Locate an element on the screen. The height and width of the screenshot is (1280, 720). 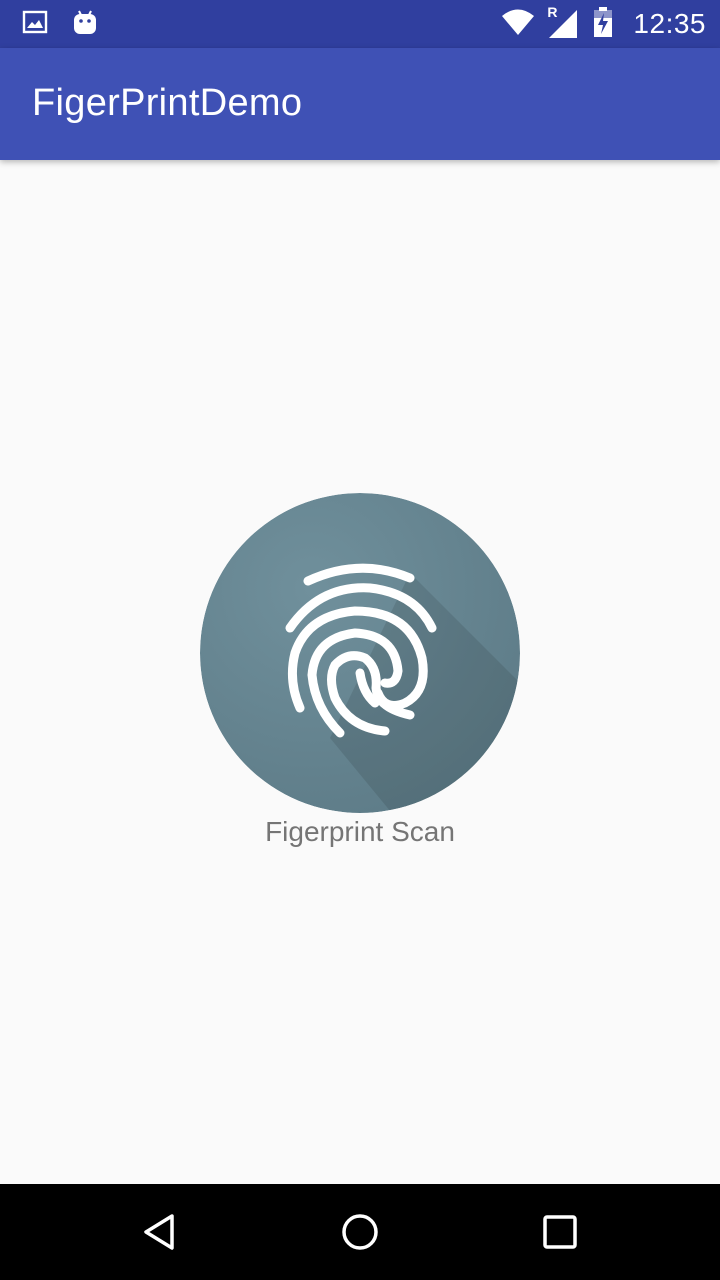
back-icon is located at coordinates (159, 1232).